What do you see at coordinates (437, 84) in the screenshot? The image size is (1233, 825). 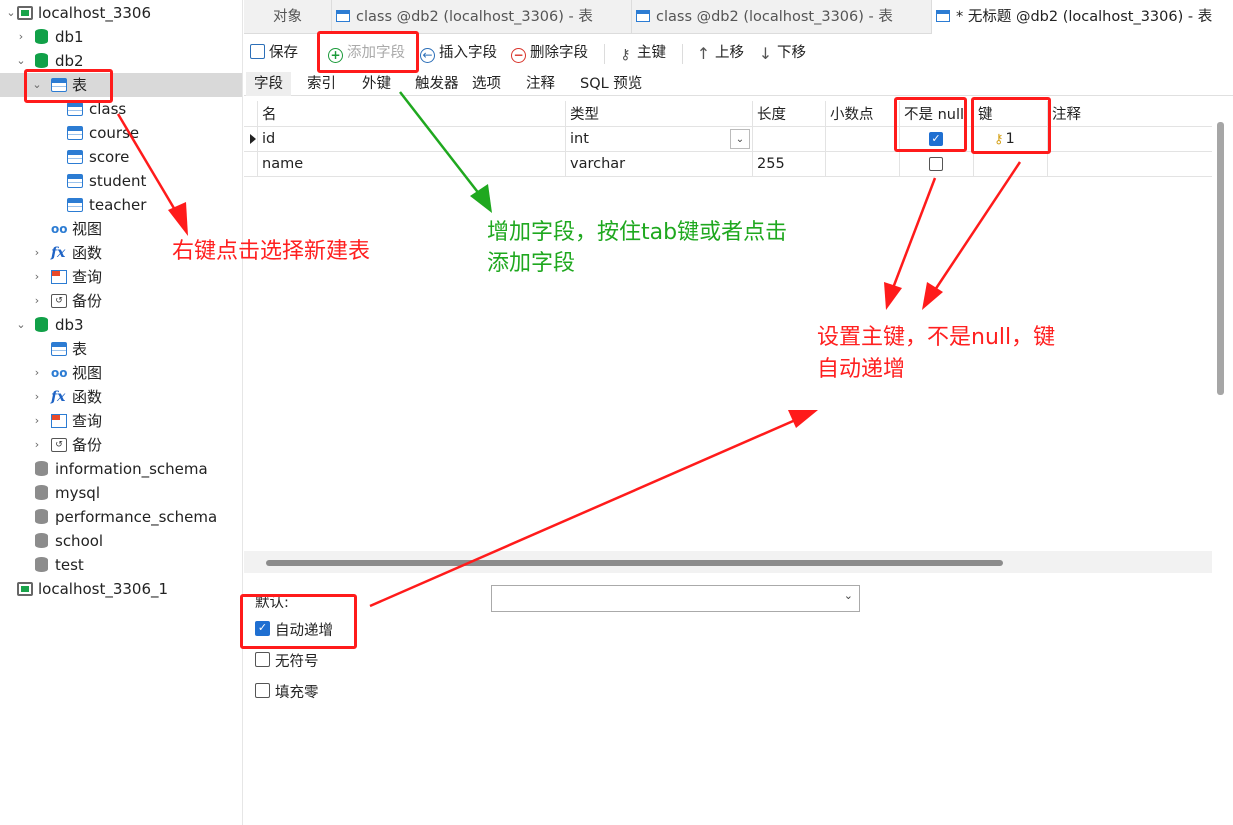 I see `tab-triggers: 触发器` at bounding box center [437, 84].